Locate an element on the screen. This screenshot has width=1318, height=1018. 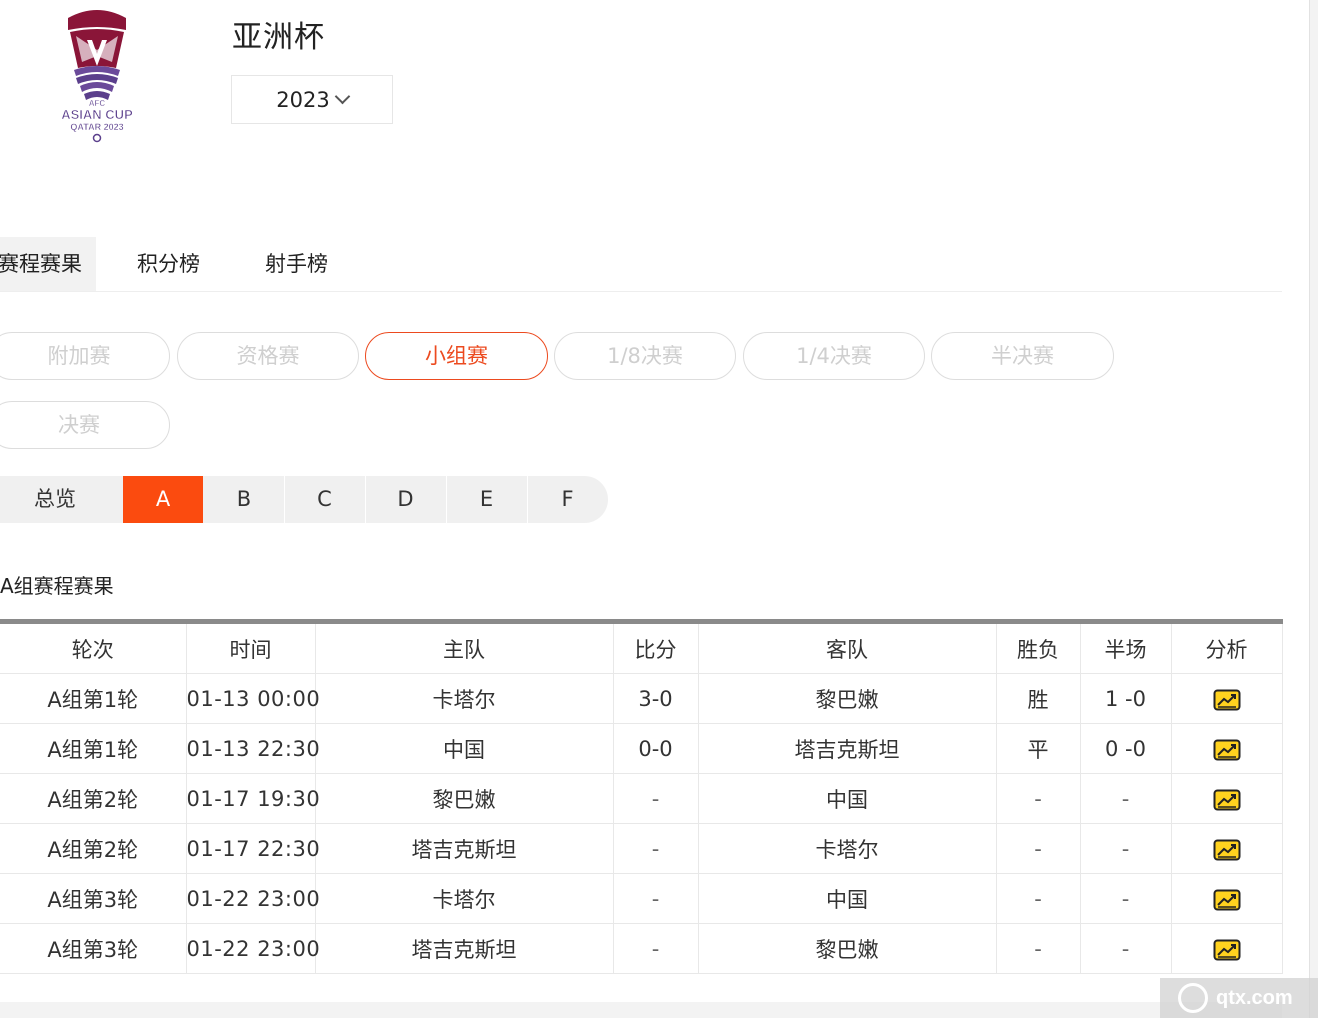
header-half: 半场 is located at coordinates (1126, 647).